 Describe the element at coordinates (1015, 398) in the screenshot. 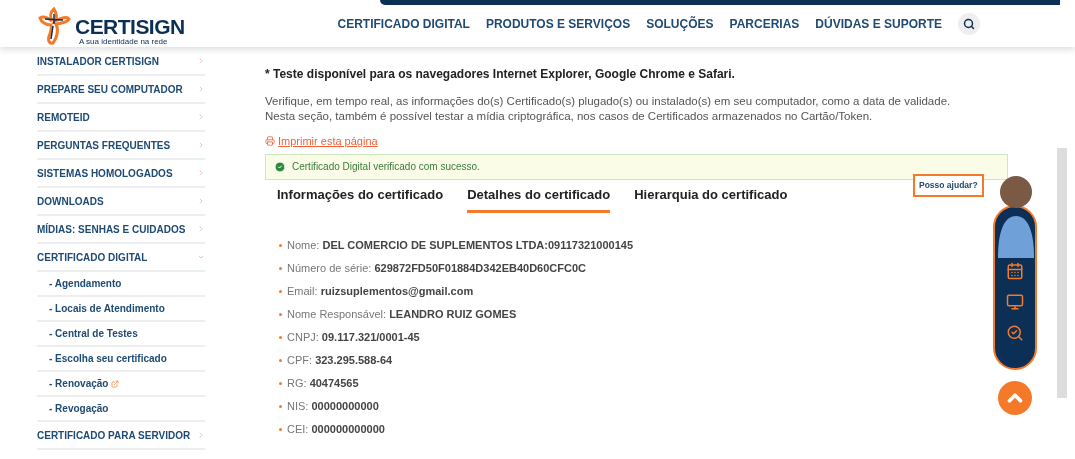

I see `scroll-top-button` at that location.